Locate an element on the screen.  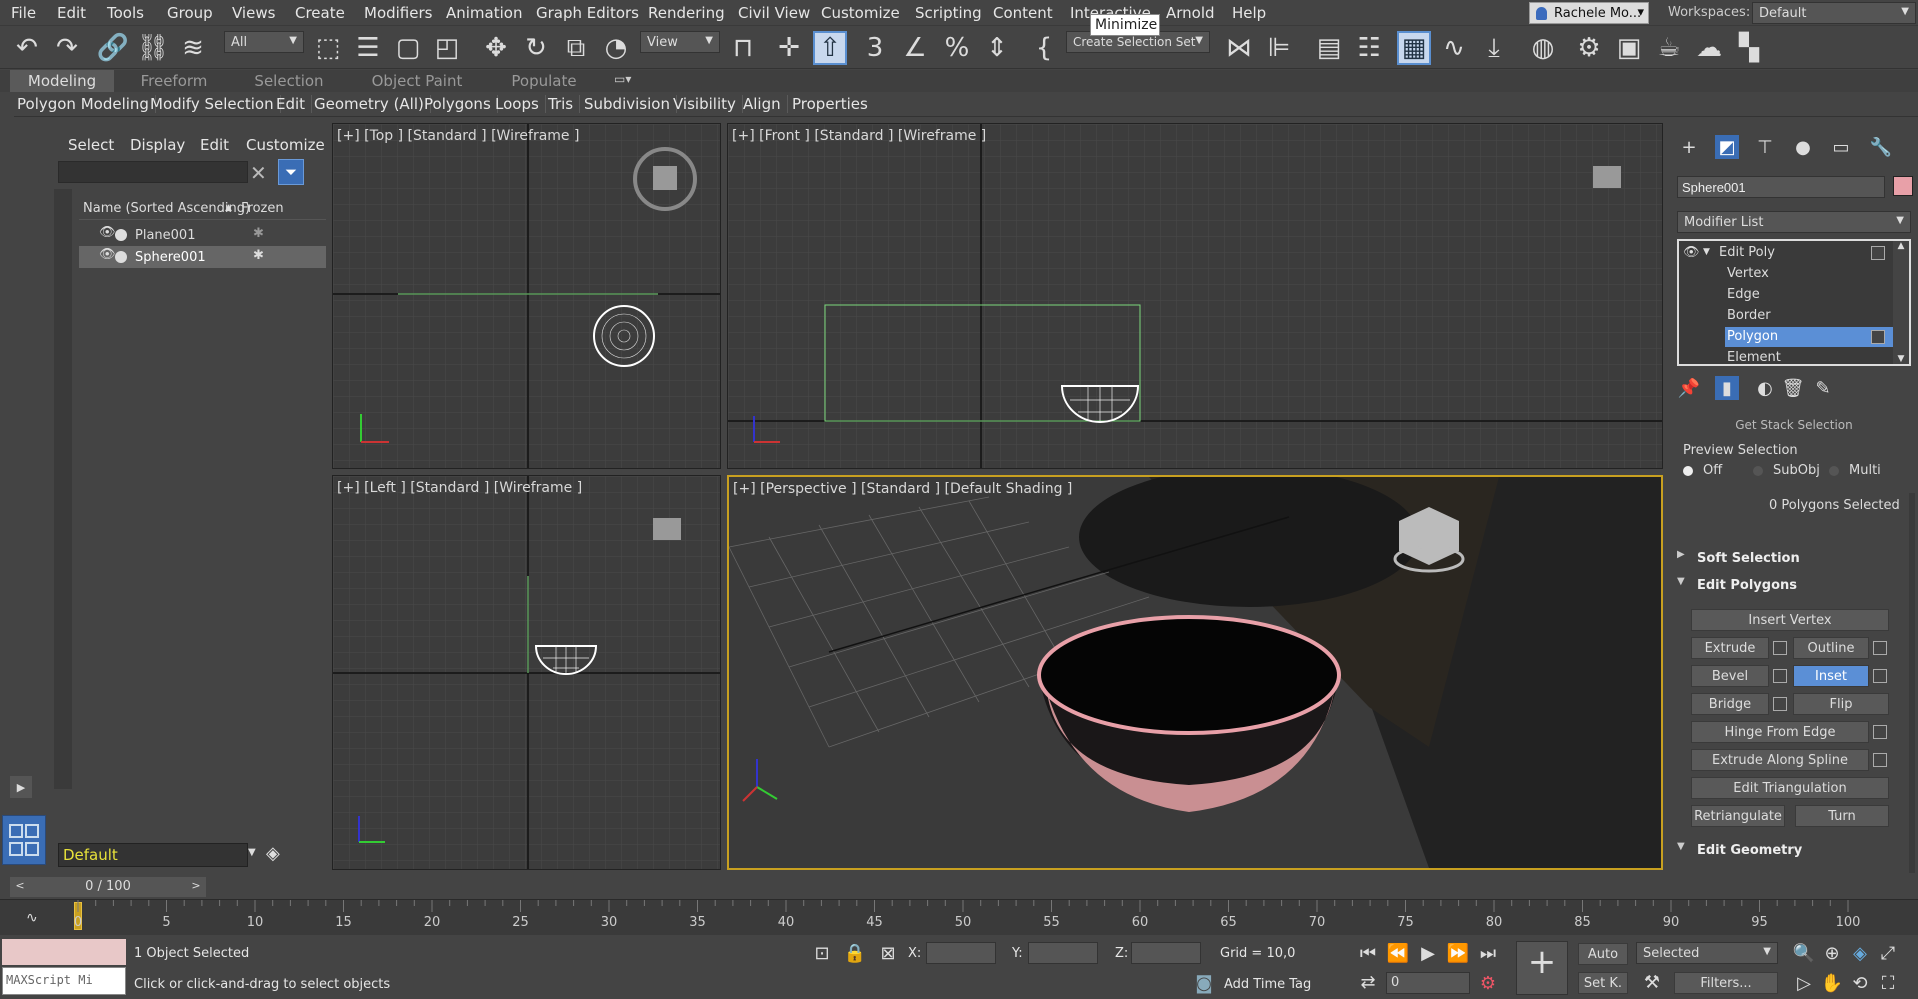
curve-editor-icon: ∿ is located at coordinates (1454, 48).